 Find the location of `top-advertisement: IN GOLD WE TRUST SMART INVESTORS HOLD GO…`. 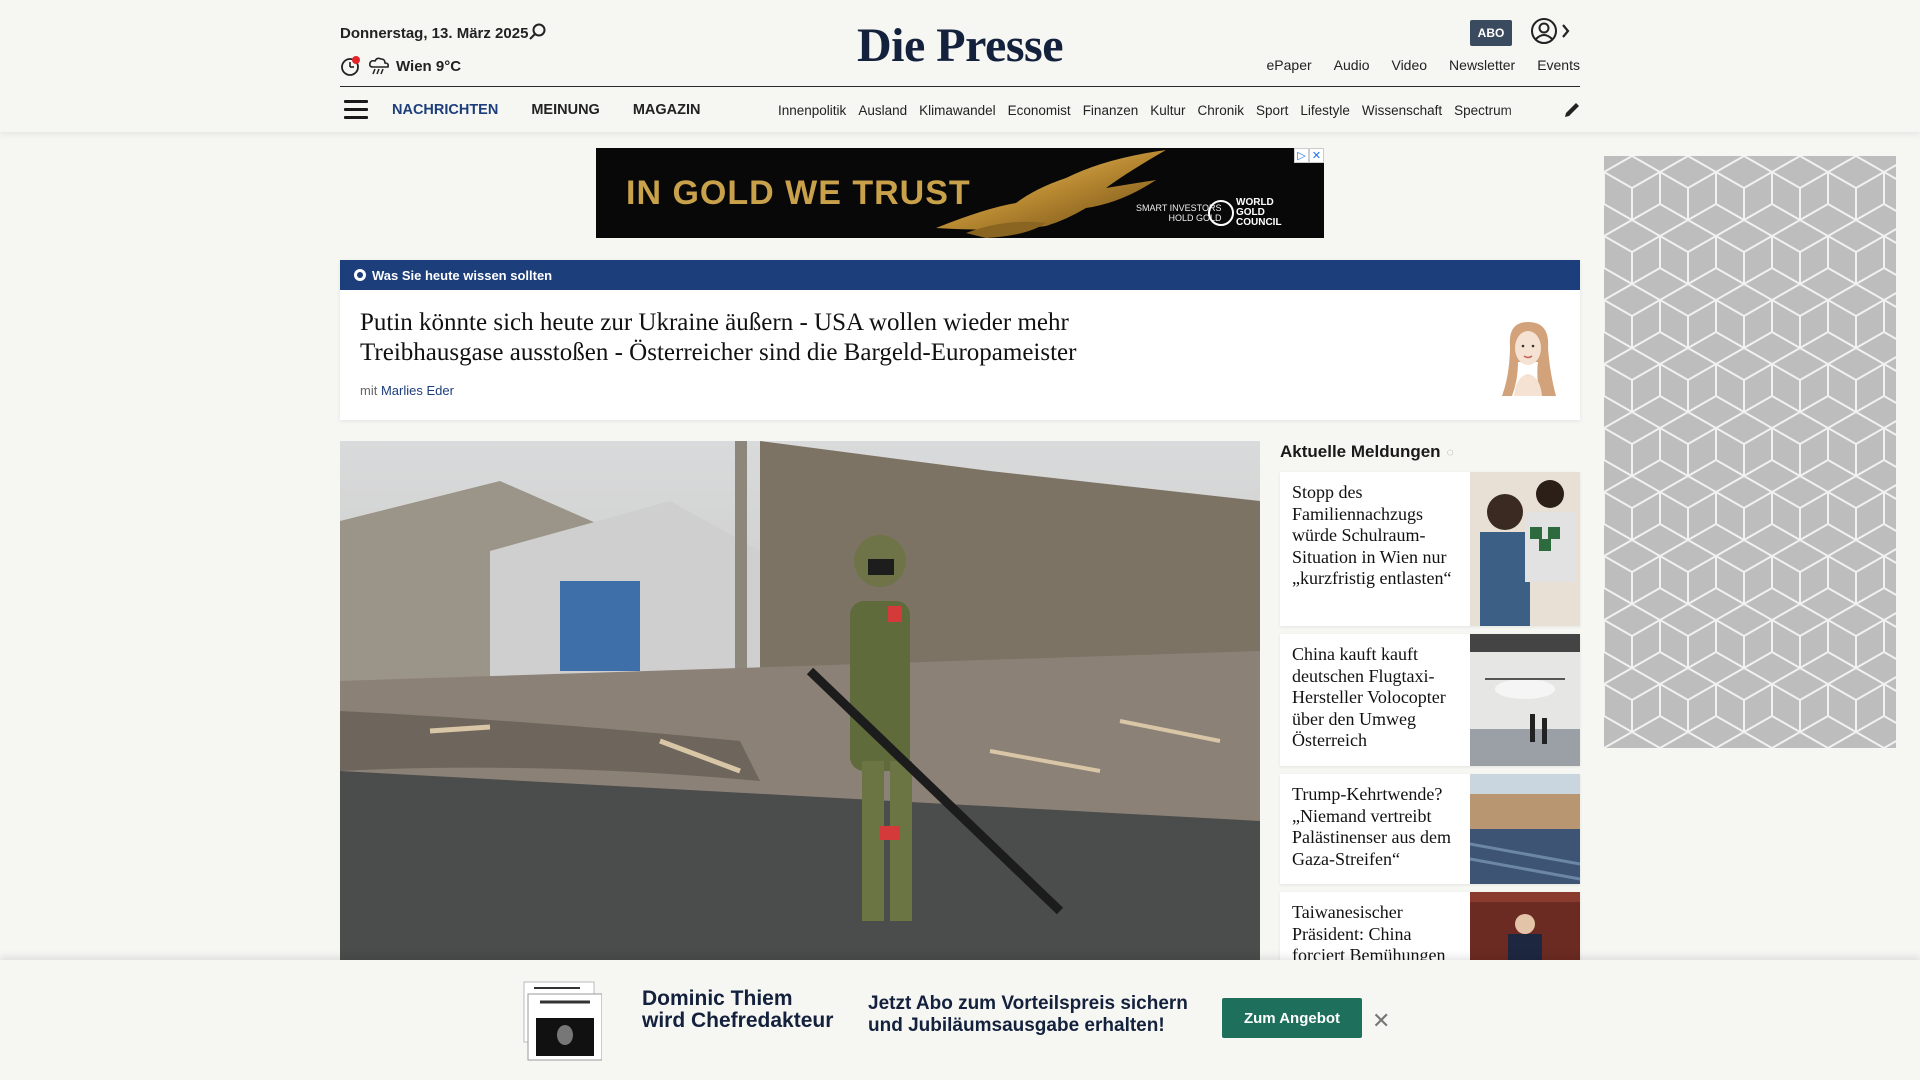

top-advertisement: IN GOLD WE TRUST SMART INVESTORS HOLD GO… is located at coordinates (960, 193).